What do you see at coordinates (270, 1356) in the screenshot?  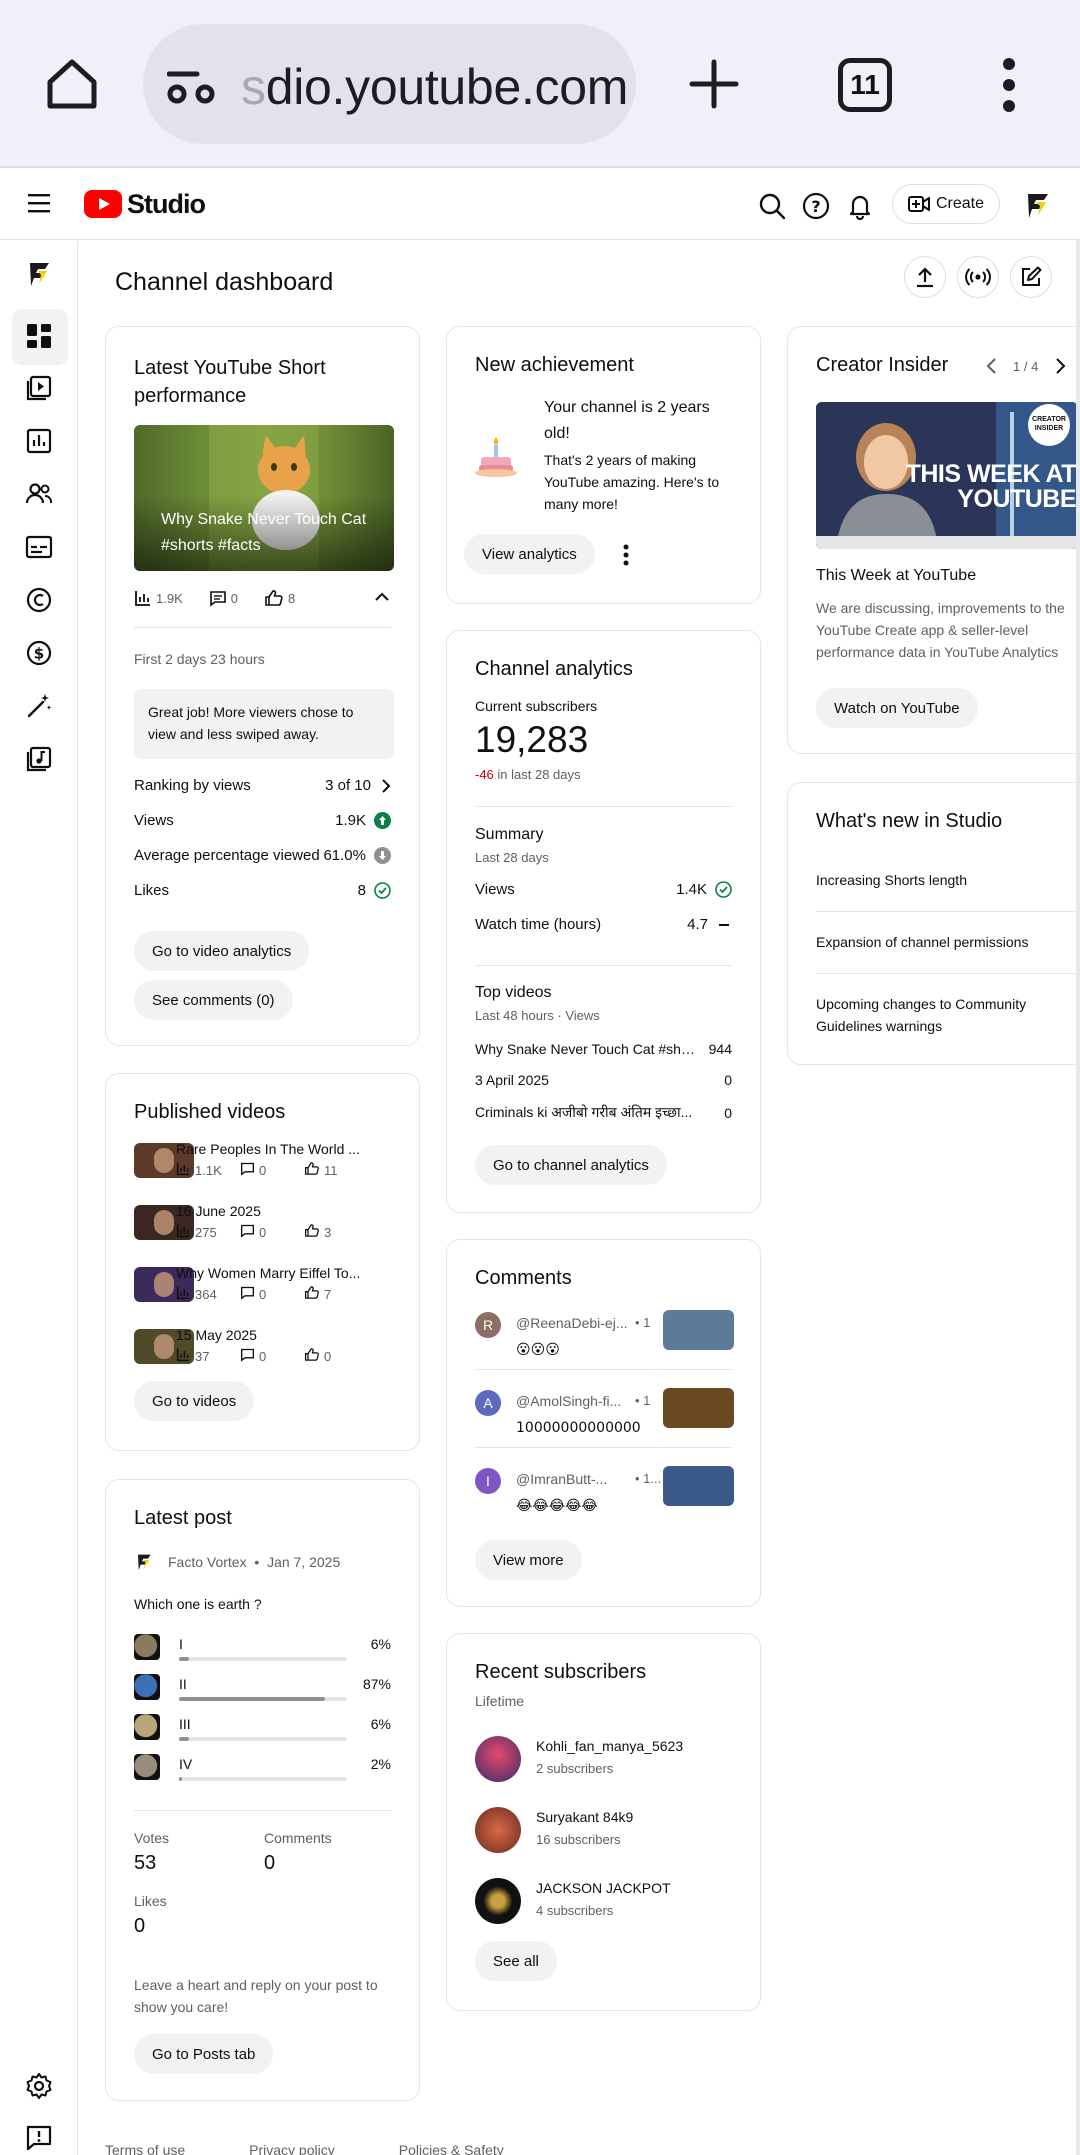 I see `video-stats: 37 0 0` at bounding box center [270, 1356].